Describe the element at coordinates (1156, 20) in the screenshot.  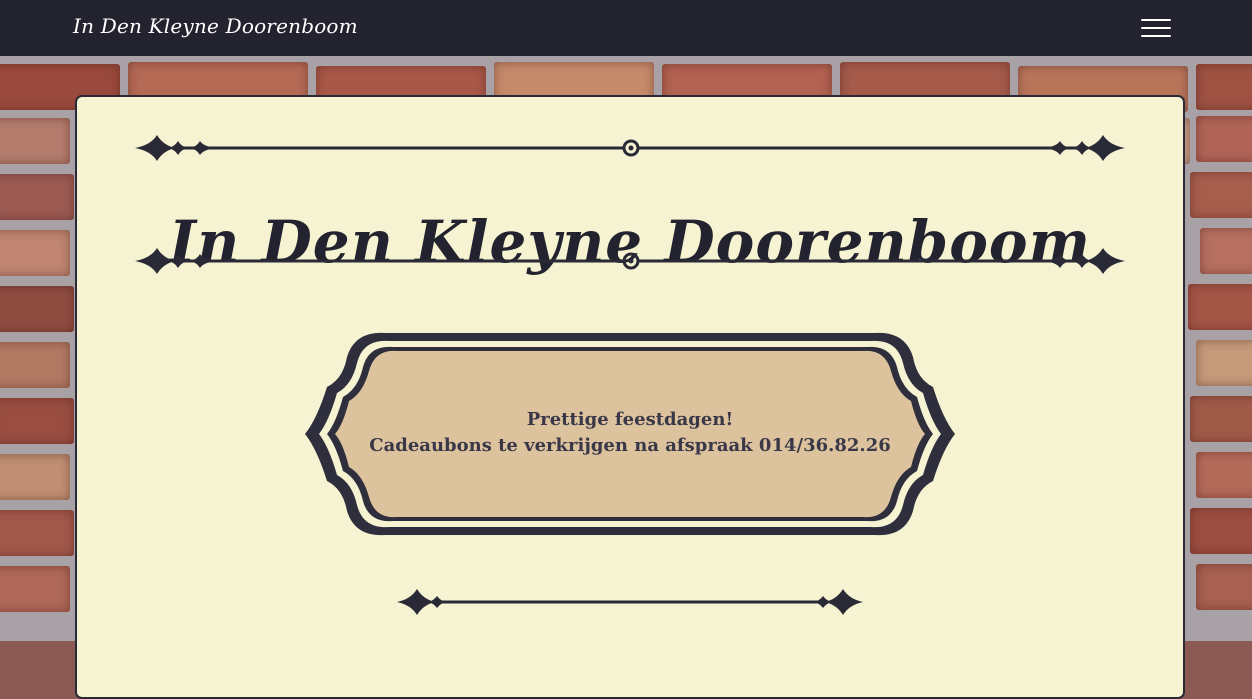
I see `menu-bar-top` at that location.